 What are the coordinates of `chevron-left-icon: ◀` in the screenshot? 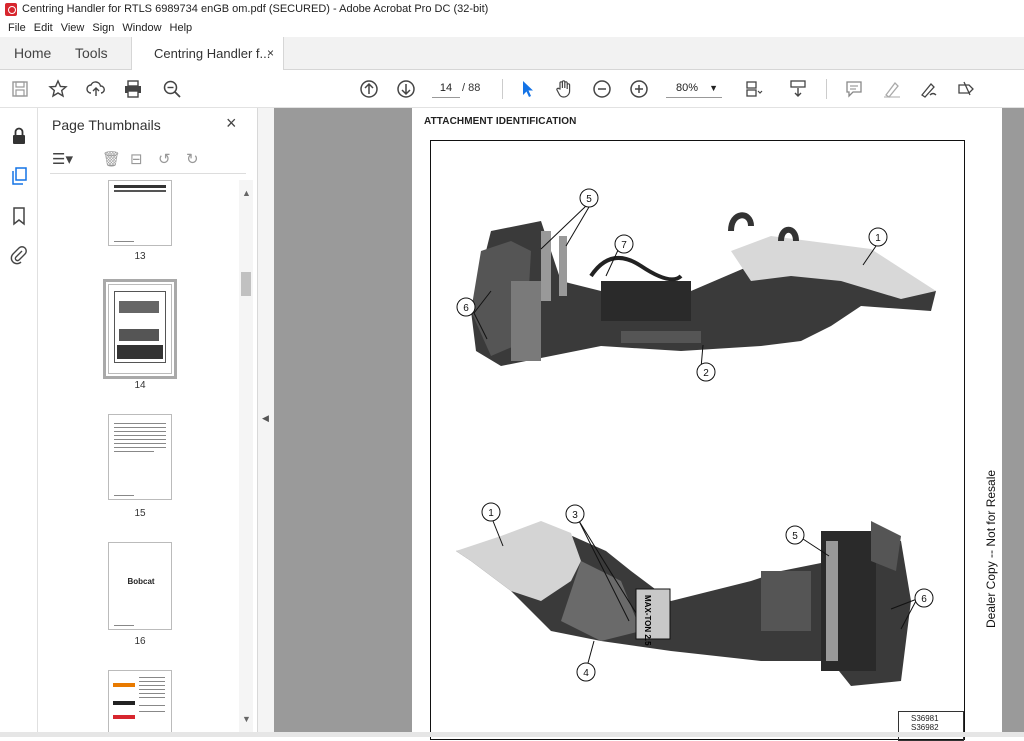 It's located at (265, 418).